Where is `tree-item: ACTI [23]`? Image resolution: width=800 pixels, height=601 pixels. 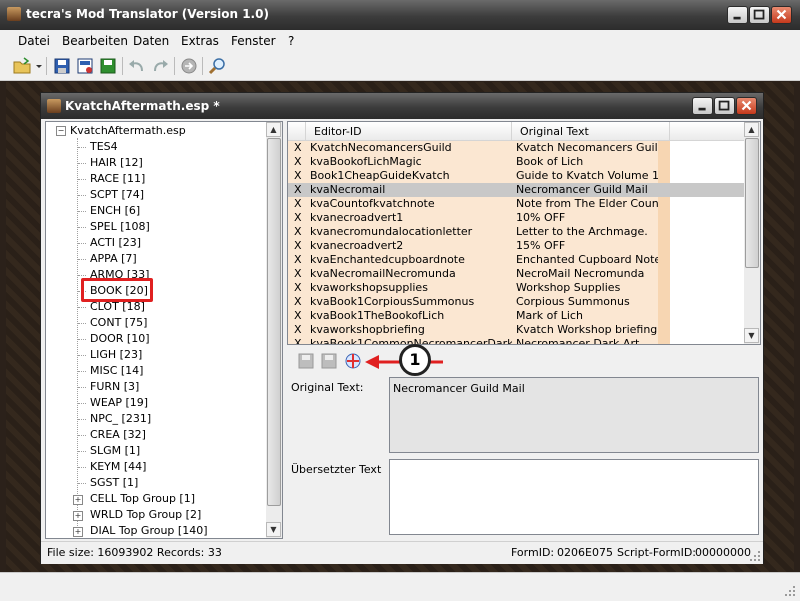 tree-item: ACTI [23] is located at coordinates (115, 242).